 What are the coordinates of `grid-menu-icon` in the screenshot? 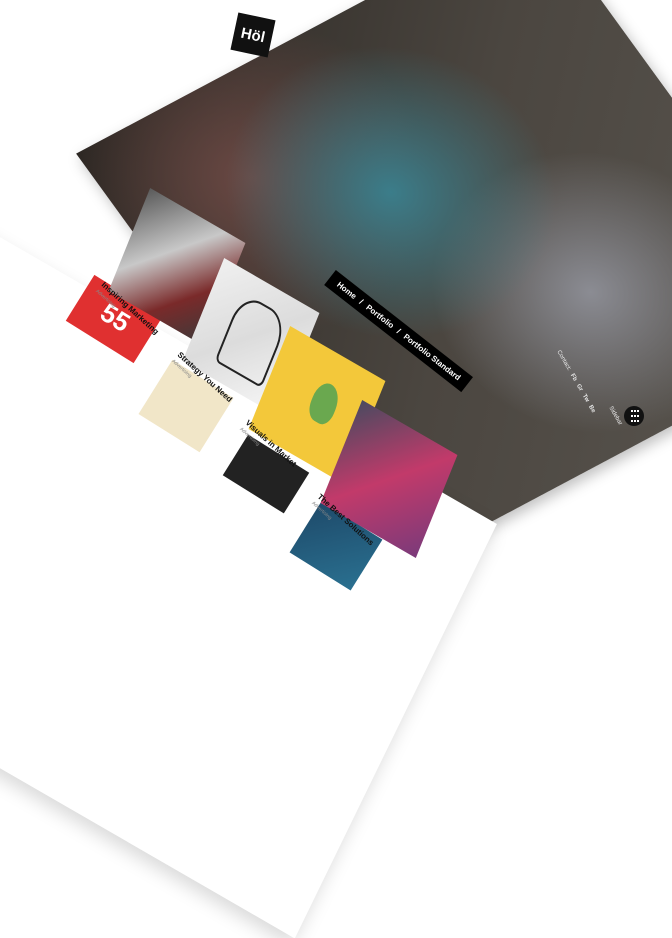 It's located at (634, 416).